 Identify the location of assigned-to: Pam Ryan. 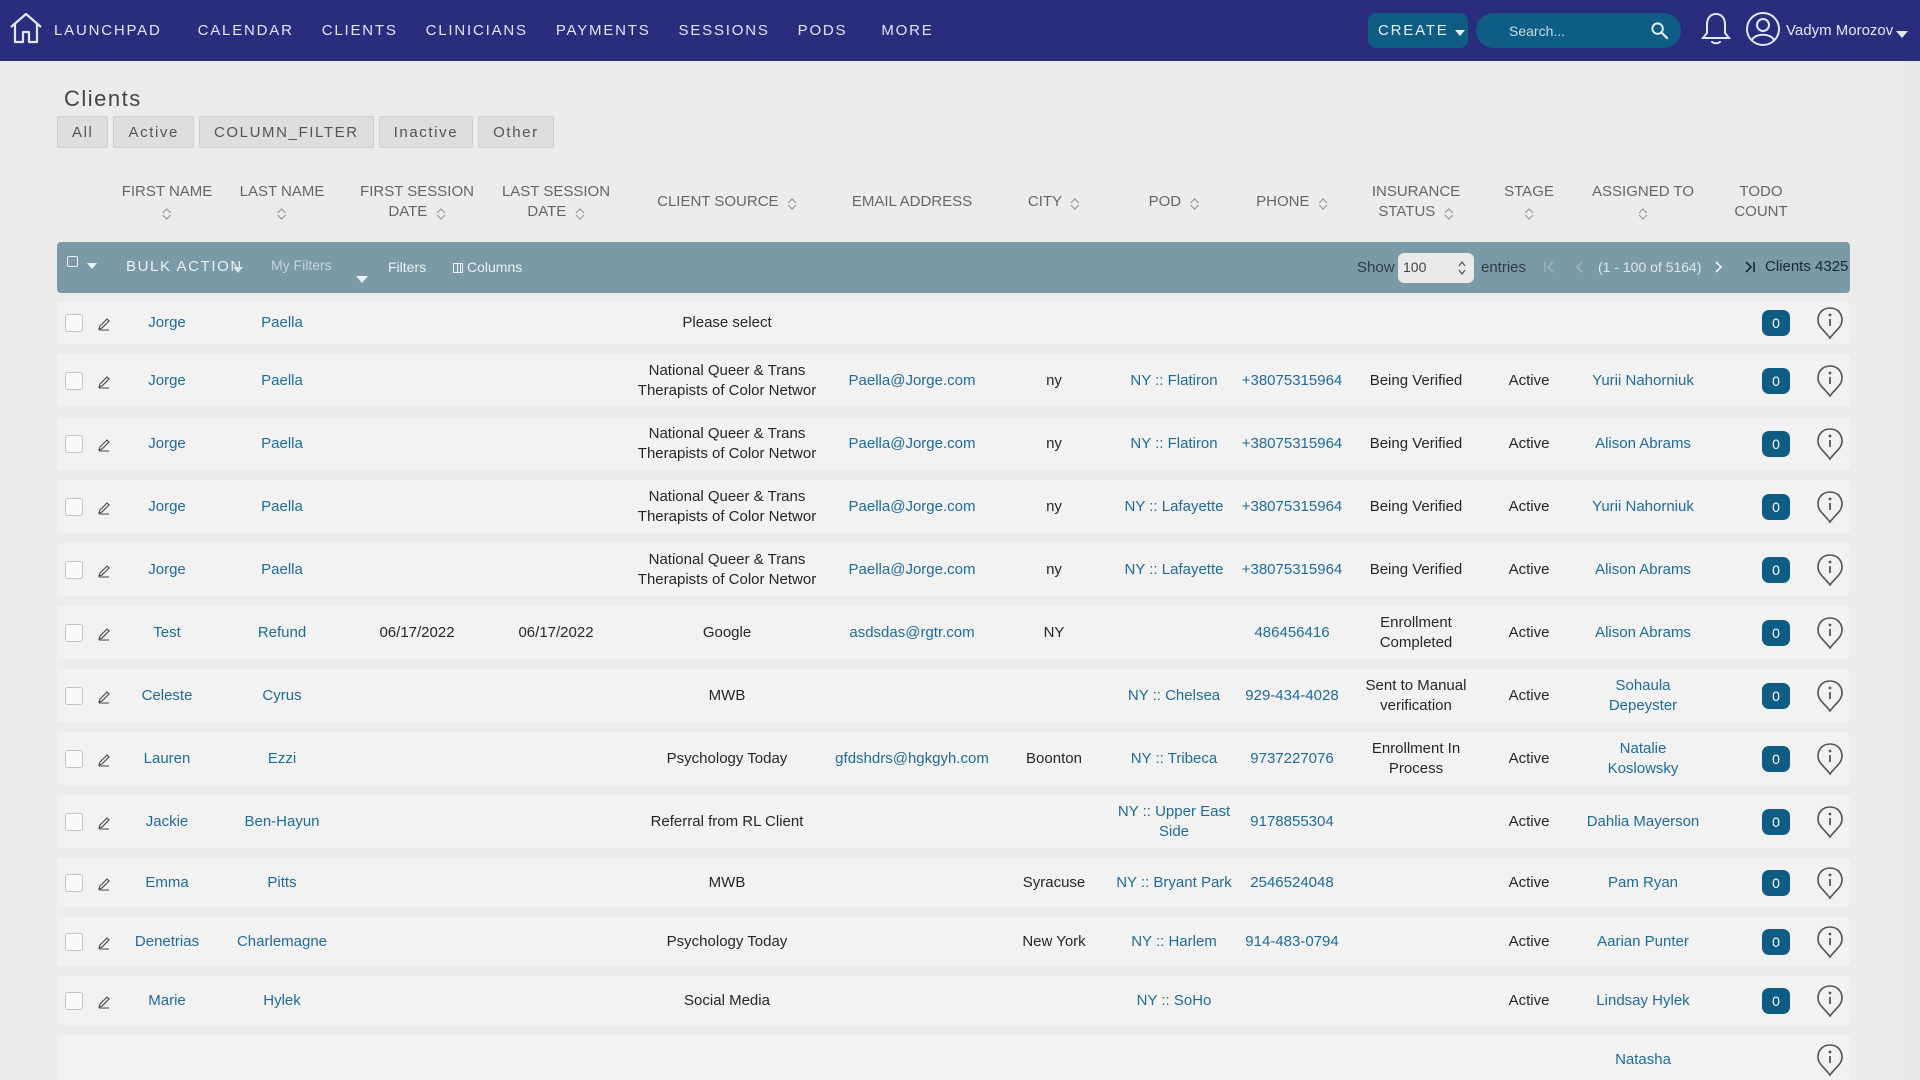
(1643, 883).